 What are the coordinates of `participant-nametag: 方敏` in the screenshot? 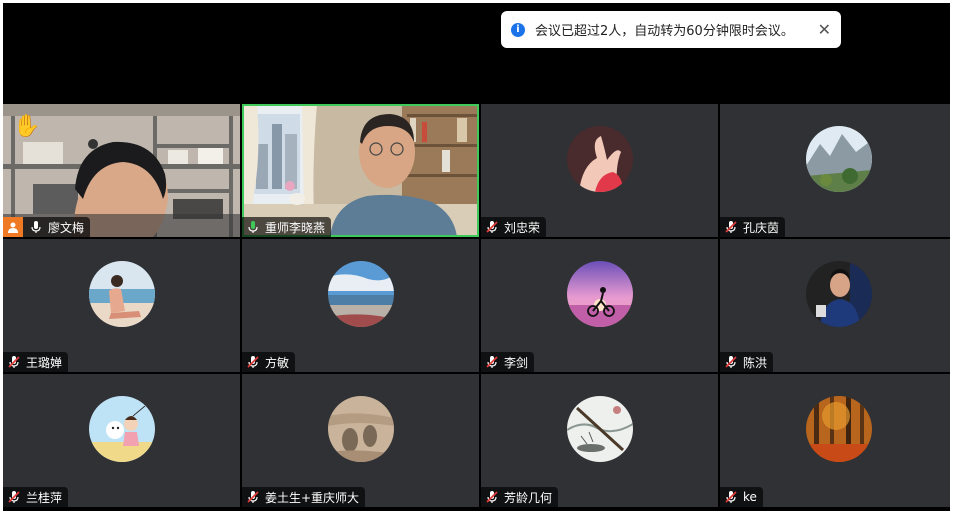 It's located at (269, 362).